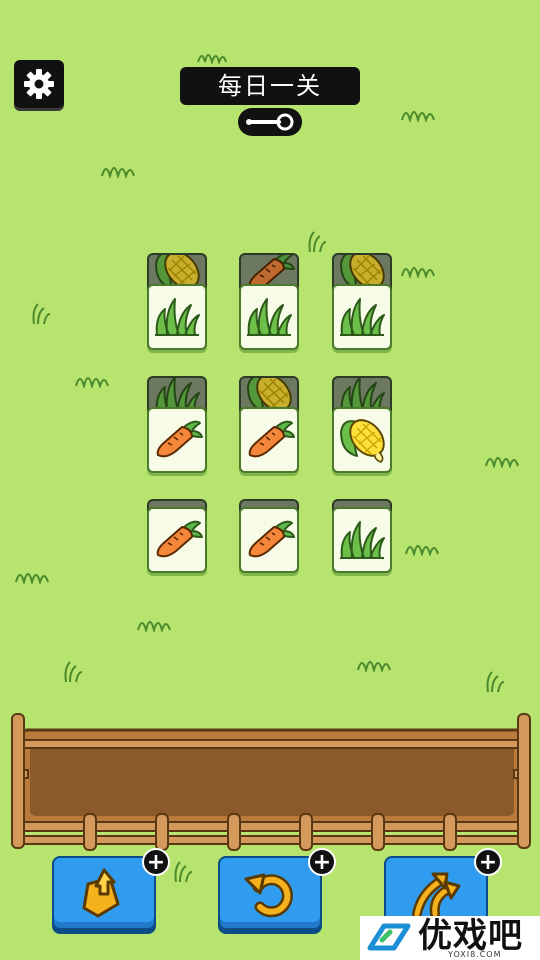 Image resolution: width=540 pixels, height=960 pixels. Describe the element at coordinates (450, 938) in the screenshot. I see `watermark: 优戏吧 YOXI8.COM` at that location.